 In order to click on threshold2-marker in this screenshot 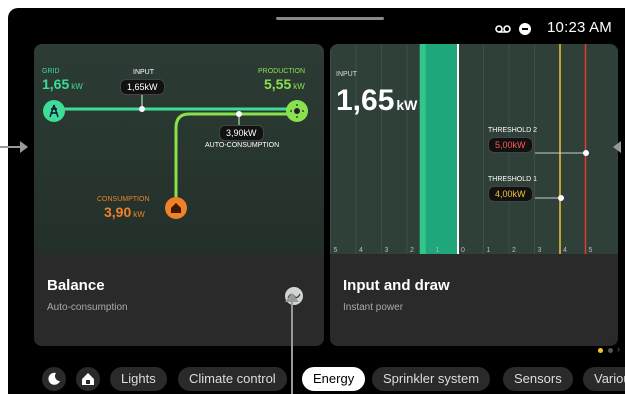, I will do `click(586, 153)`.